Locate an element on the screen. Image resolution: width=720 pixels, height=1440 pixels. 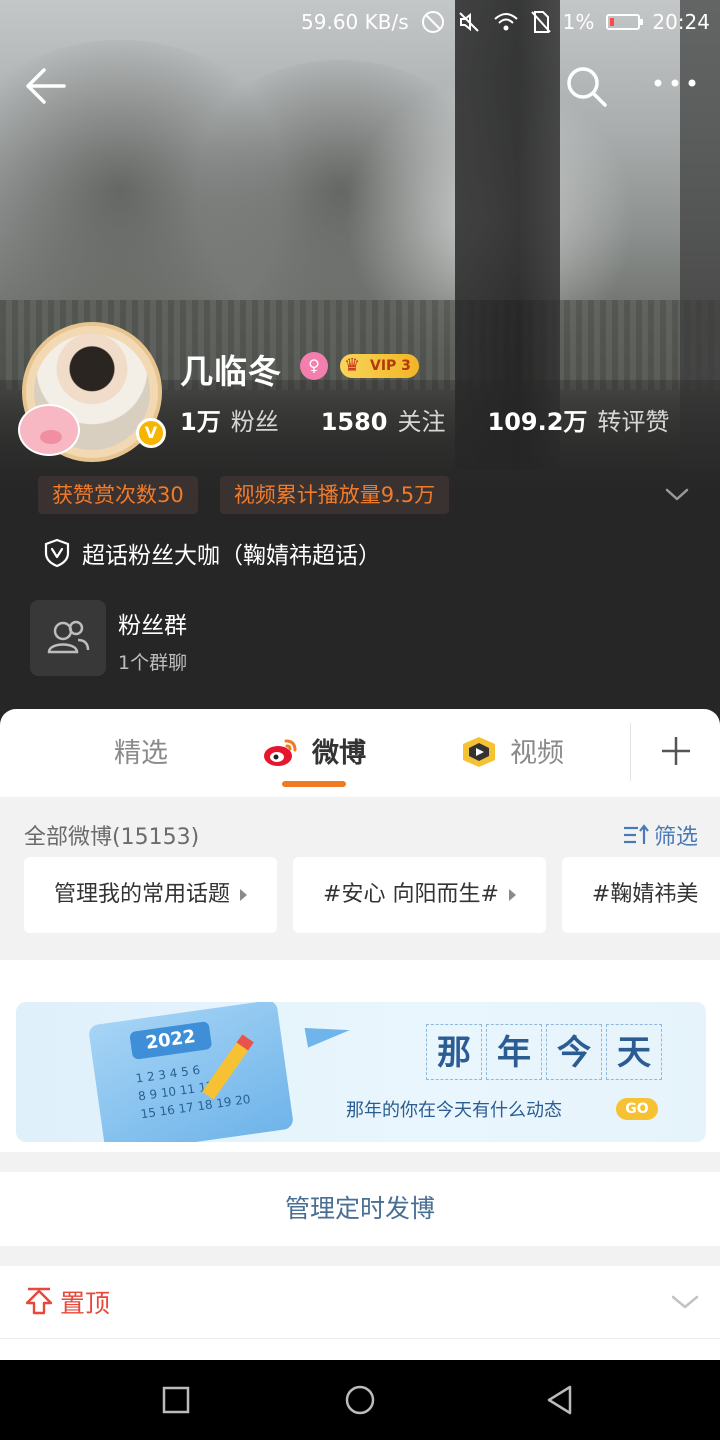
stat-interactions: 109.2万 转评赞 is located at coordinates (579, 419).